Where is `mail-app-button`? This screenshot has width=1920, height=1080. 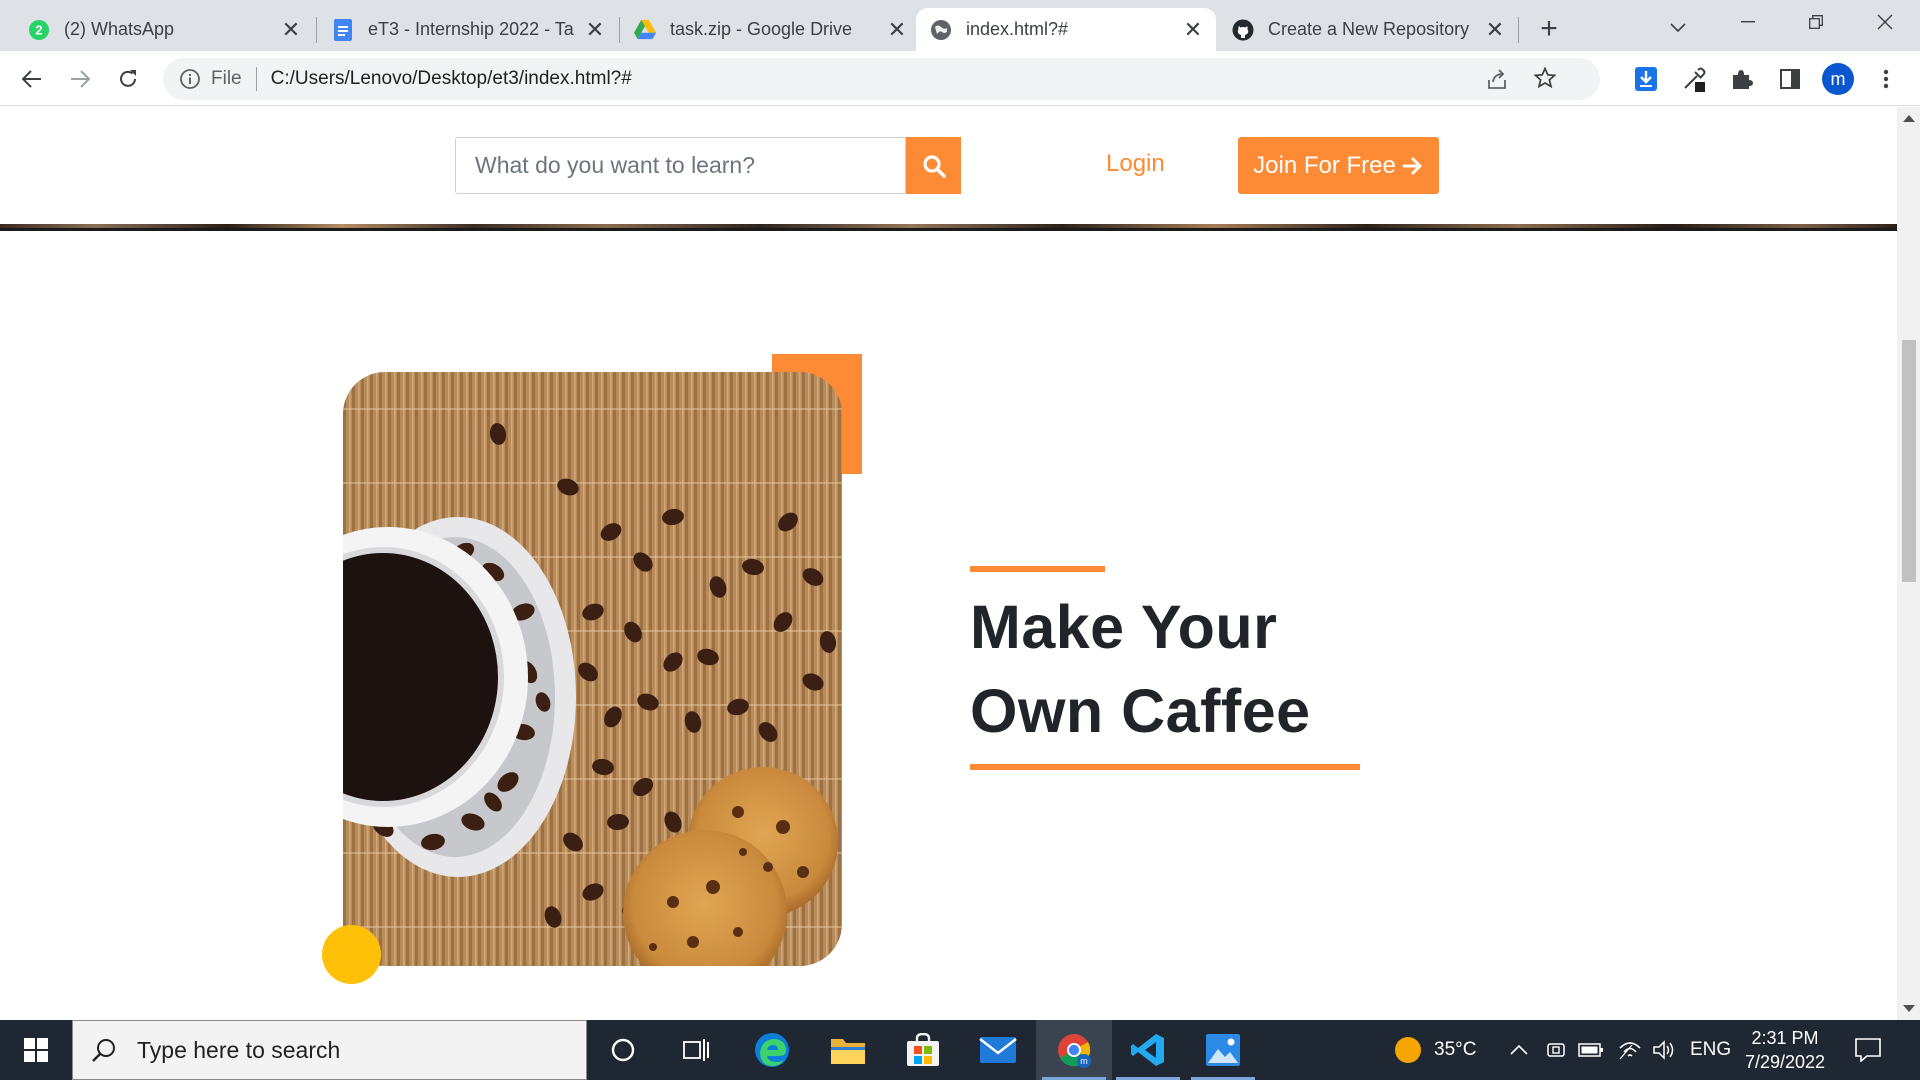 mail-app-button is located at coordinates (998, 1050).